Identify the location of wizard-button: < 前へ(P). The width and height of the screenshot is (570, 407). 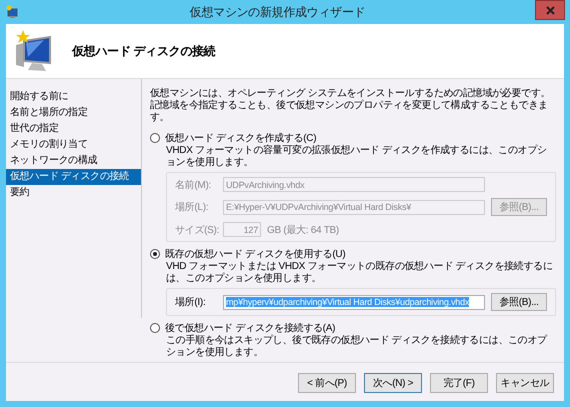
(327, 383).